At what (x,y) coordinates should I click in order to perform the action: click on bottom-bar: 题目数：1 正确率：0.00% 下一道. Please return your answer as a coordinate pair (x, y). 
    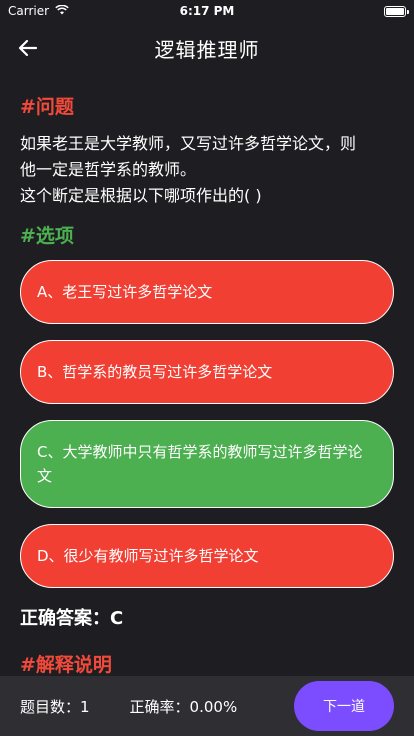
    Looking at the image, I should click on (207, 706).